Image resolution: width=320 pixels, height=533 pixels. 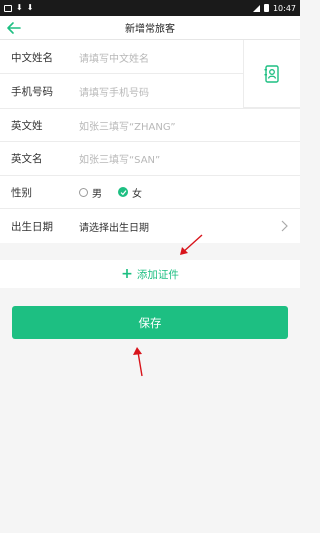 What do you see at coordinates (150, 57) in the screenshot?
I see `row-chinese-name: 中文姓名 请填写中文姓名` at bounding box center [150, 57].